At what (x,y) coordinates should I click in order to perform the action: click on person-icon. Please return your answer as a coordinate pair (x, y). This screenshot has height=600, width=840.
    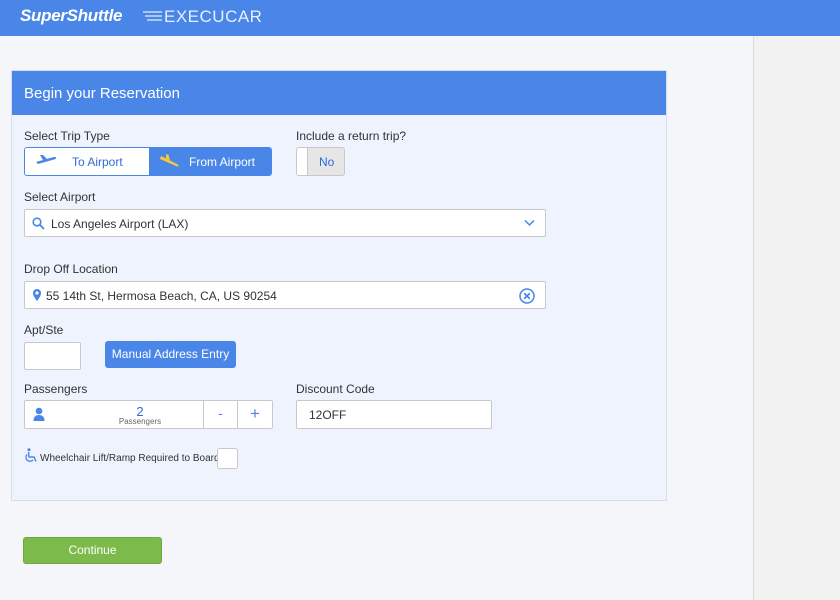
    Looking at the image, I should click on (39, 414).